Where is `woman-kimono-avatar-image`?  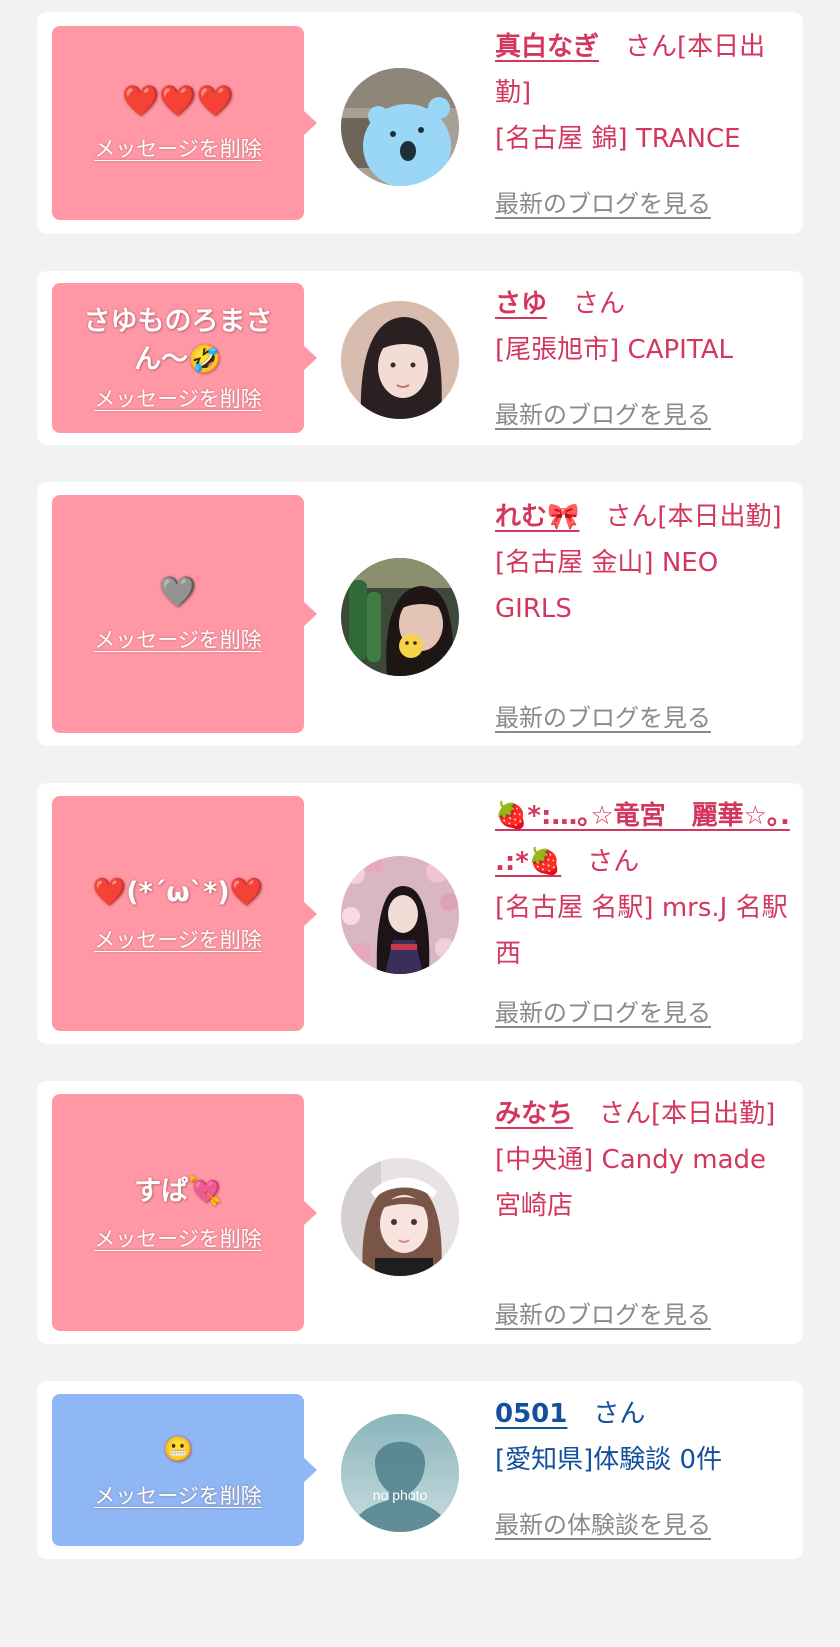 woman-kimono-avatar-image is located at coordinates (400, 915).